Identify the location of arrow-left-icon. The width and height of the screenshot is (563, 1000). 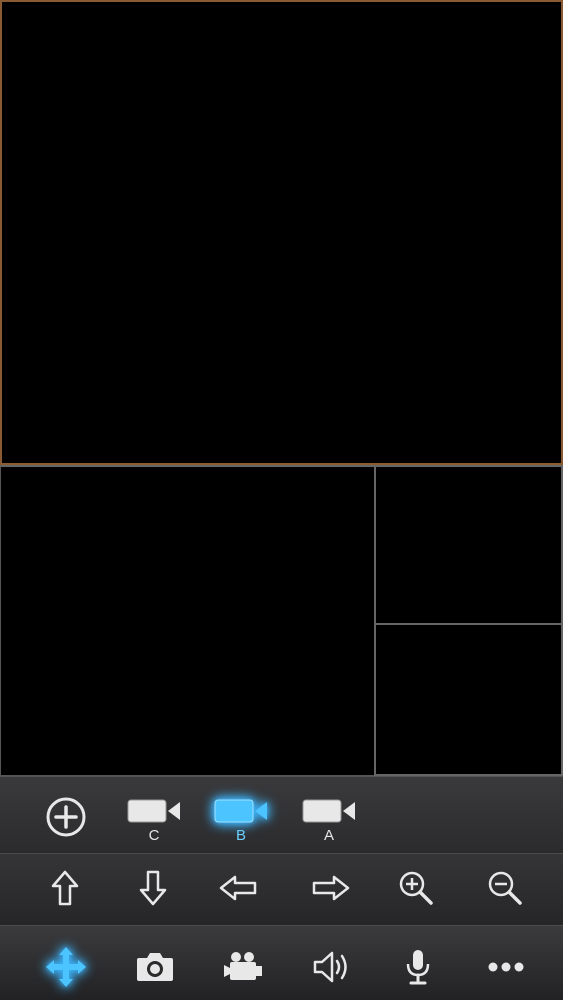
(238, 888).